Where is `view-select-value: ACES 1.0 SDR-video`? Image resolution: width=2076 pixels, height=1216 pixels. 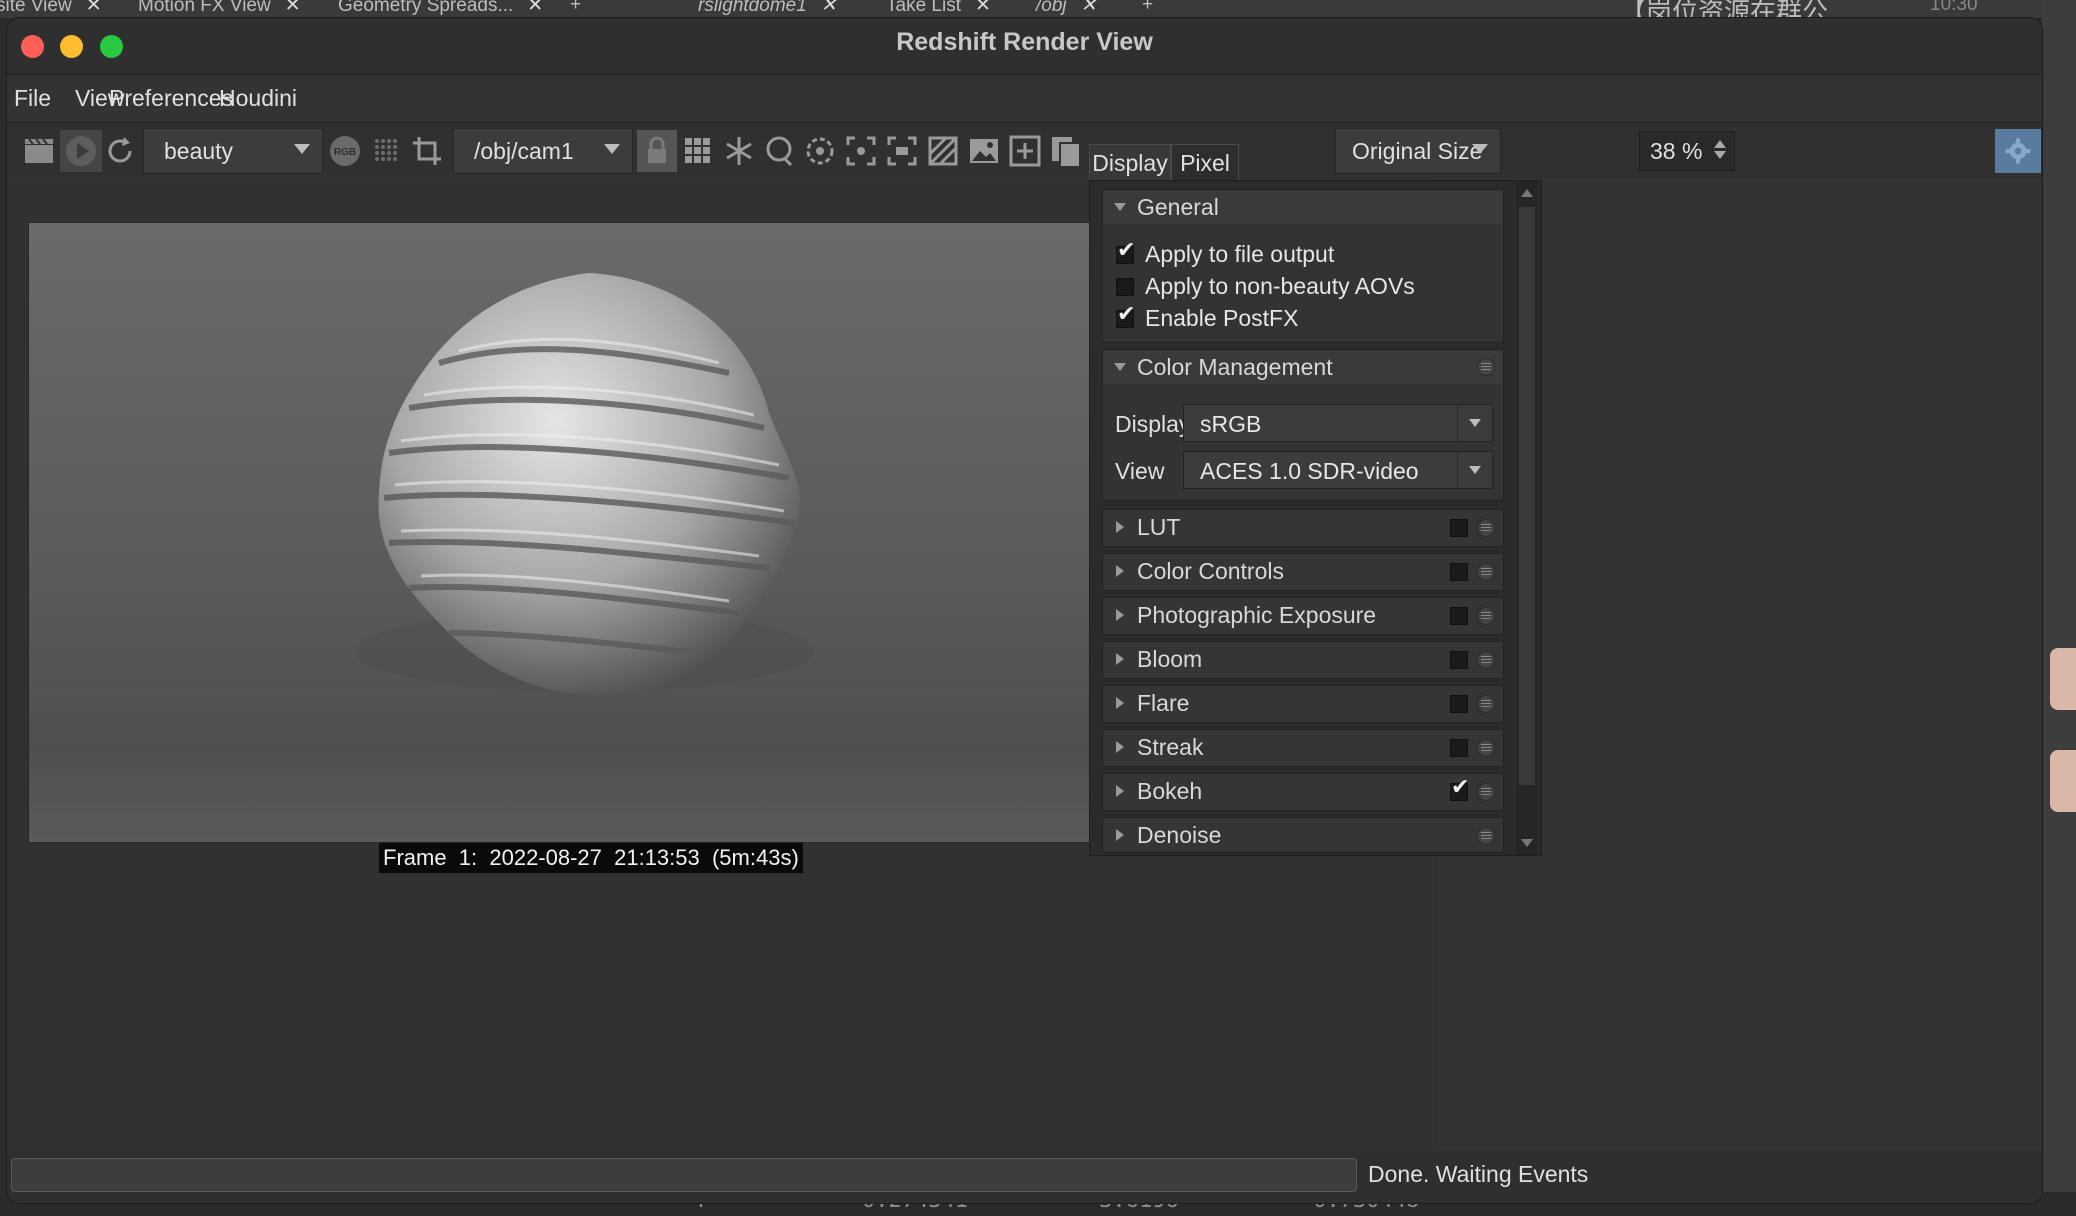
view-select-value: ACES 1.0 SDR-video is located at coordinates (1309, 471).